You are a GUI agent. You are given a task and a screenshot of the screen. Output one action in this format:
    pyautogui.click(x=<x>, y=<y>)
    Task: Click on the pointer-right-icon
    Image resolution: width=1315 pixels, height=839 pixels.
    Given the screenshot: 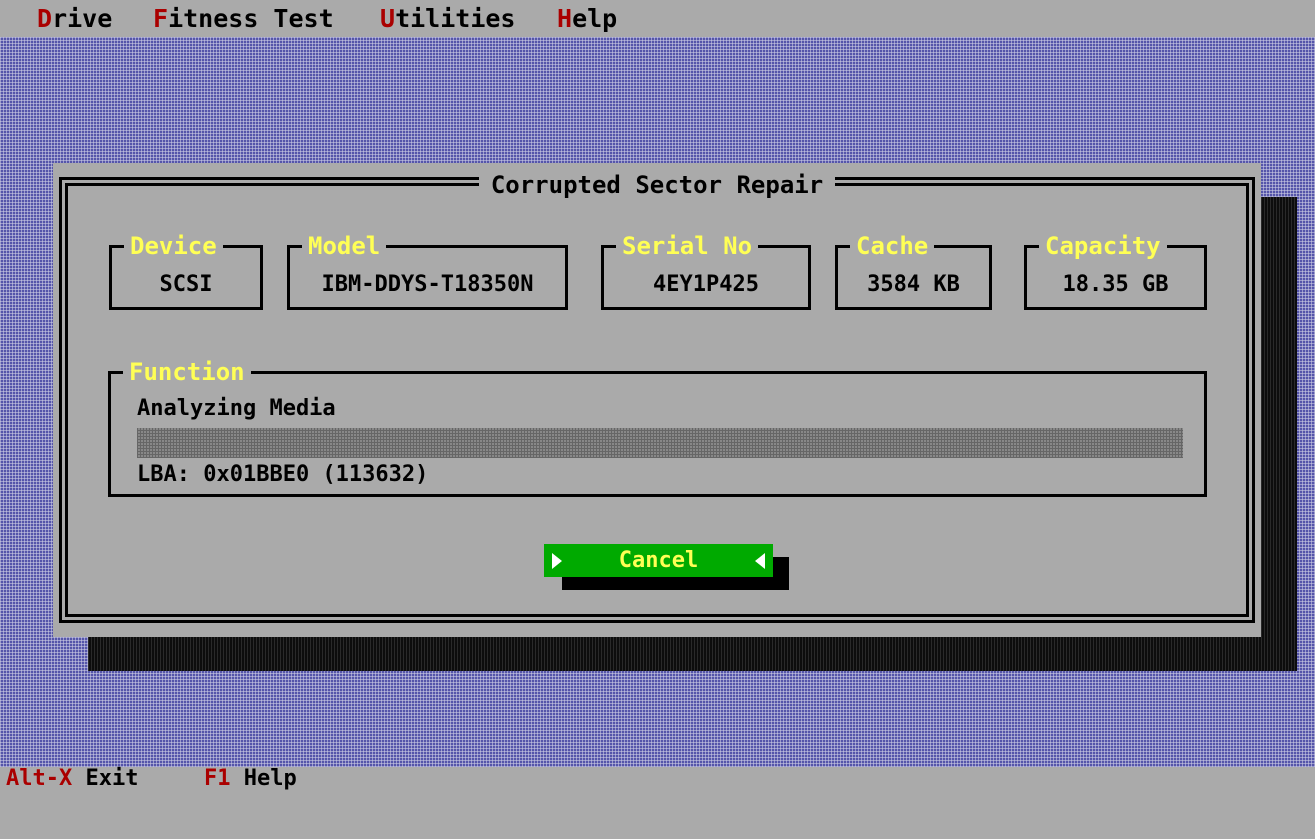 What is the action you would take?
    pyautogui.click(x=557, y=561)
    